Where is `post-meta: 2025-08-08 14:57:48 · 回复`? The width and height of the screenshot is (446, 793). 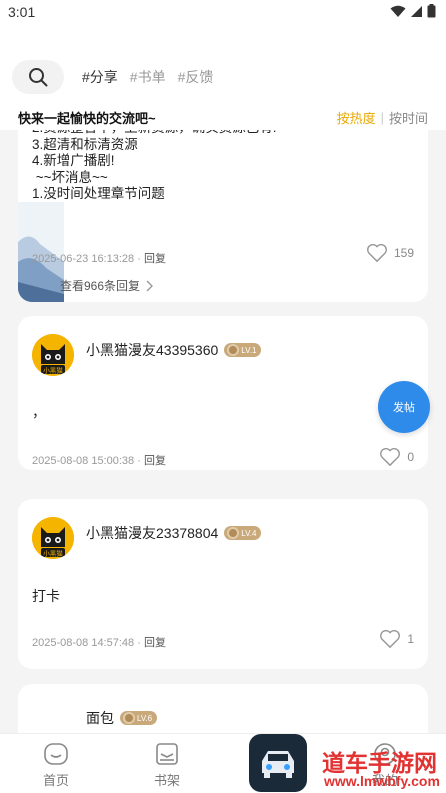
post-meta: 2025-08-08 14:57:48 · 回复 is located at coordinates (99, 642).